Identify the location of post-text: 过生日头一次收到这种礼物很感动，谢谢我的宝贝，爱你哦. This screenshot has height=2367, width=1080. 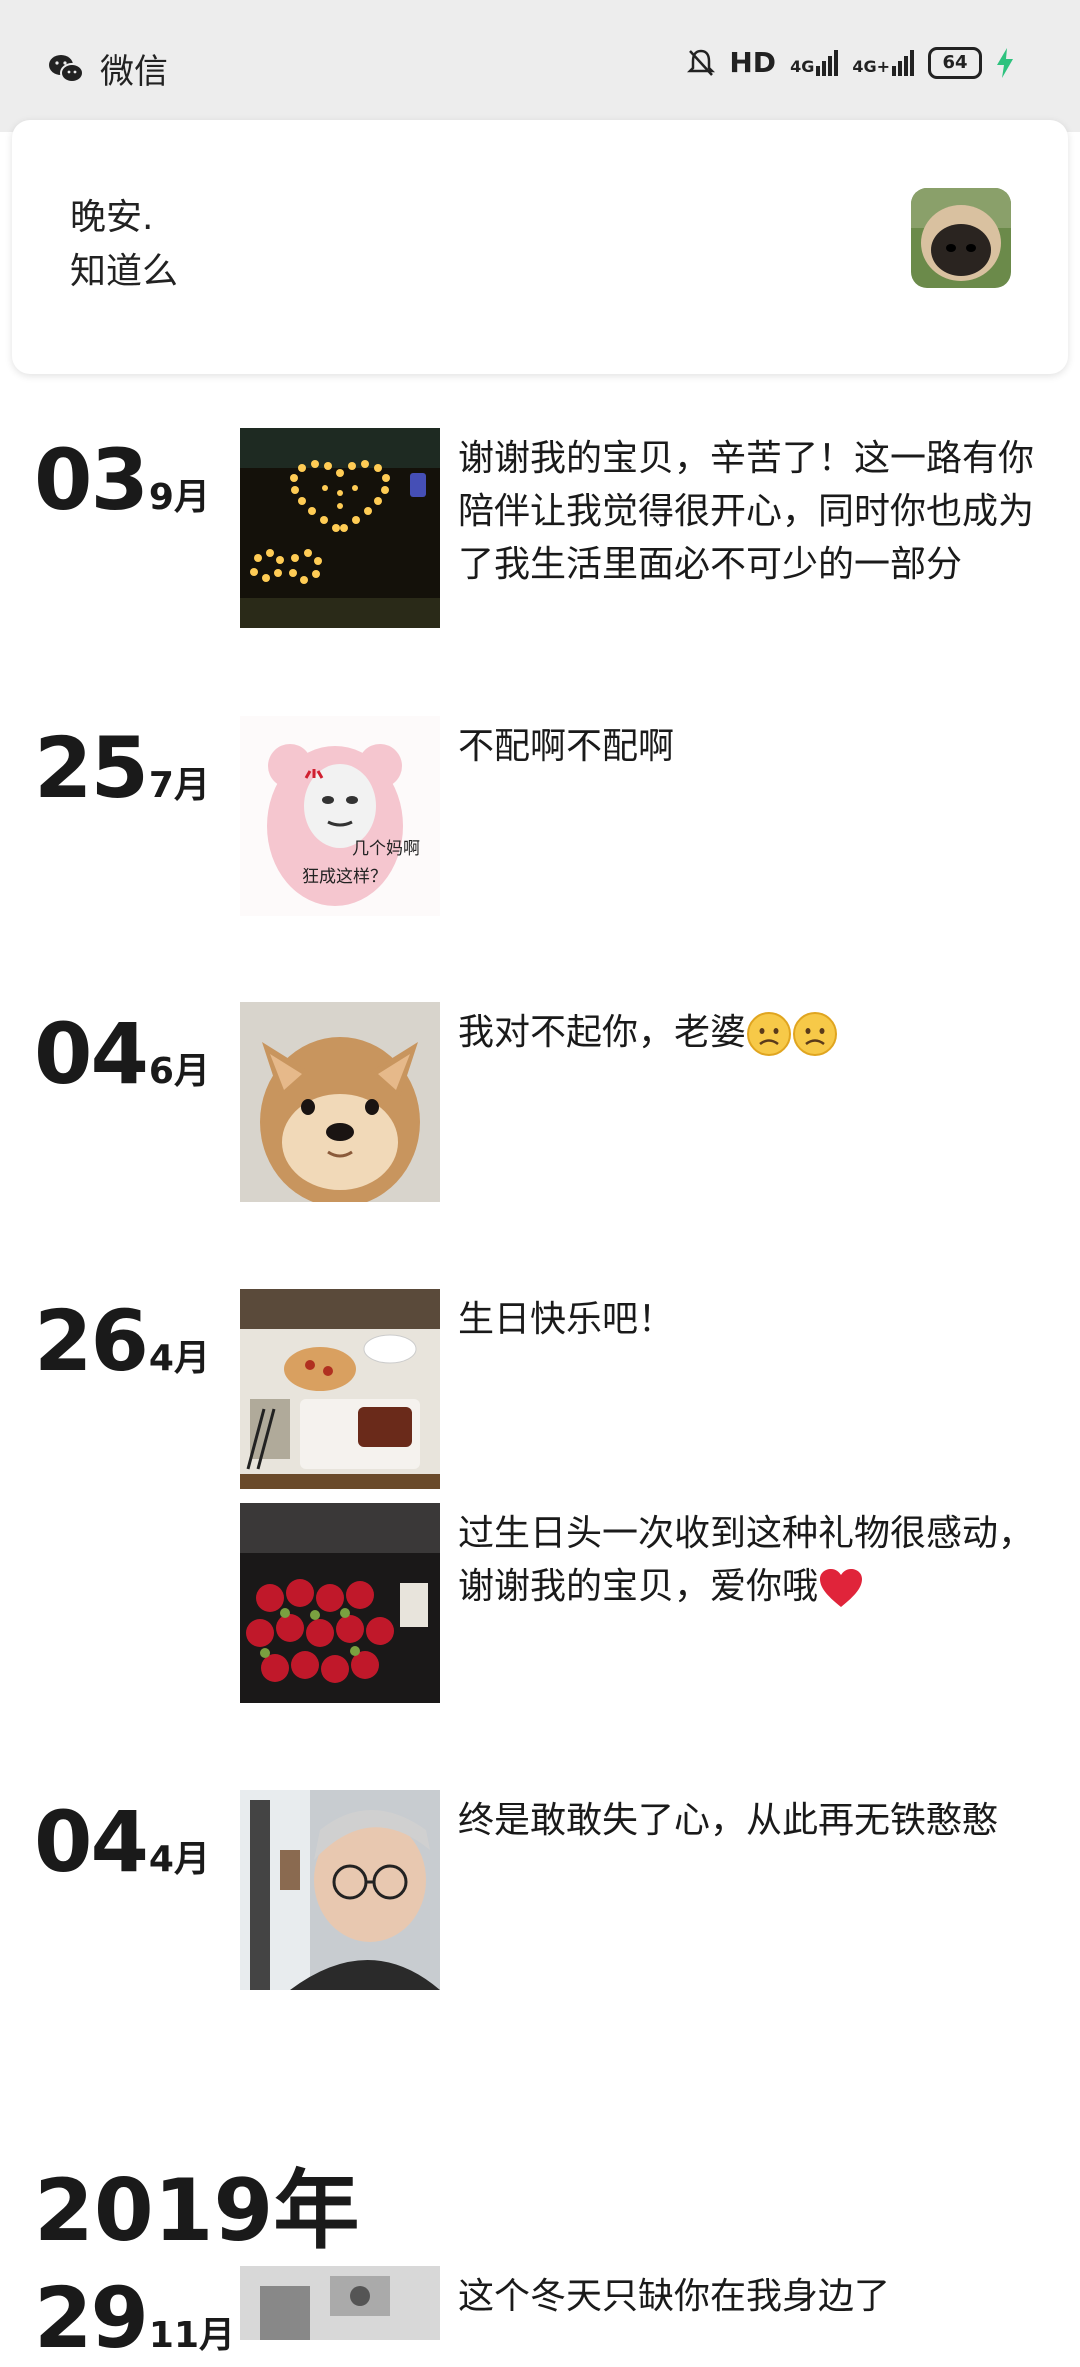
(748, 1560).